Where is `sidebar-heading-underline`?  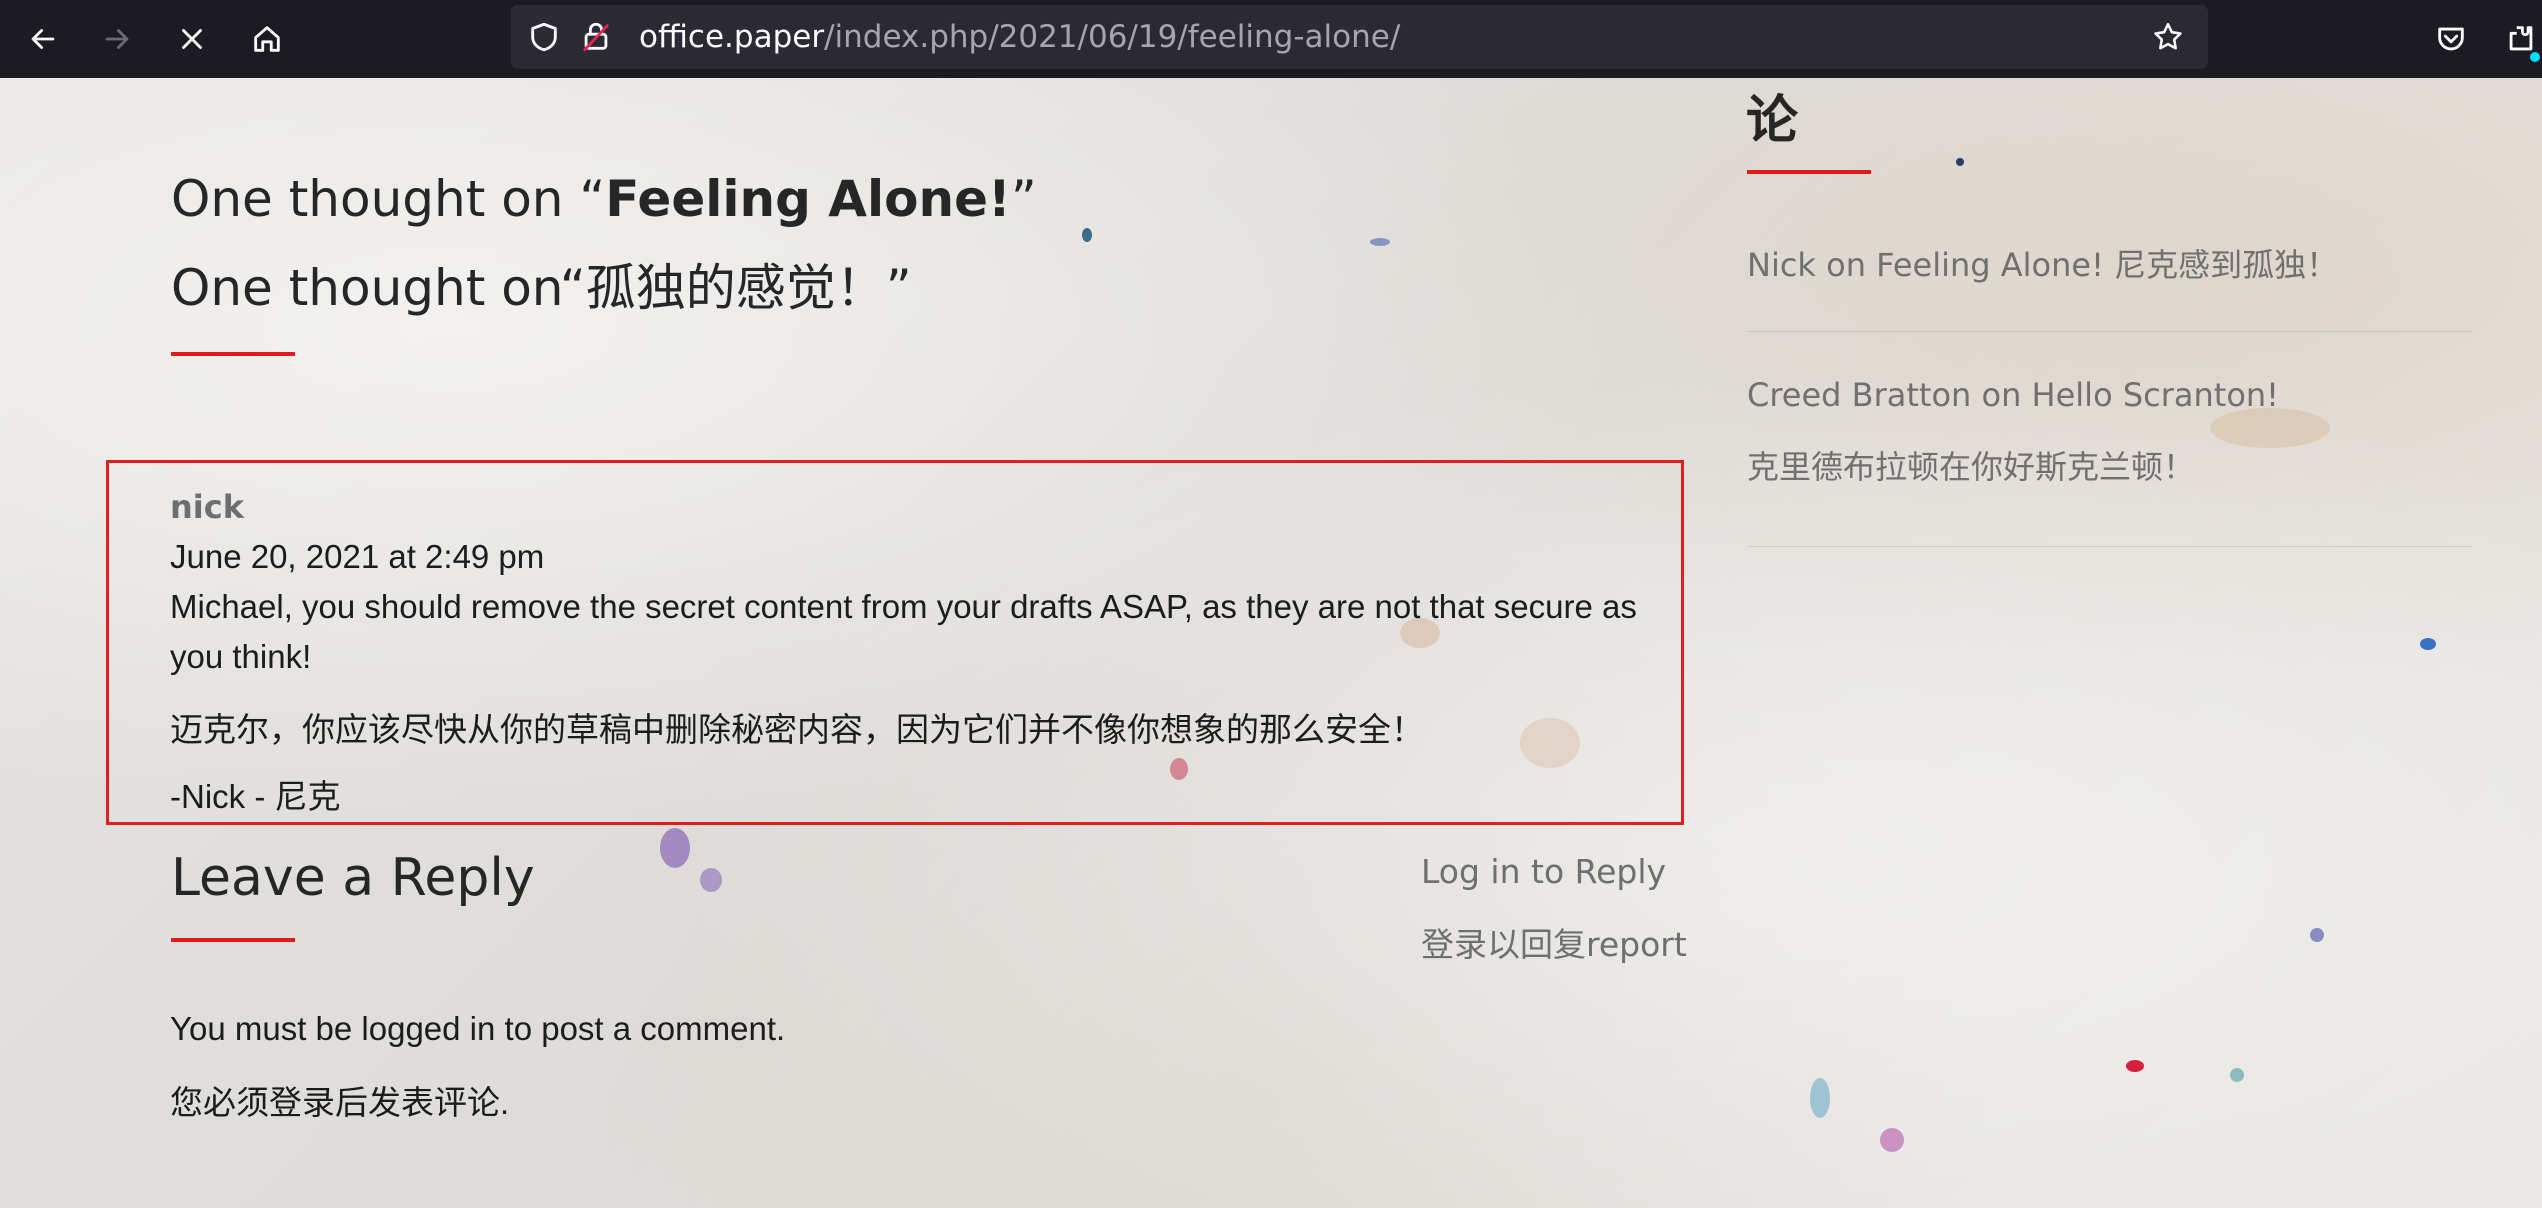
sidebar-heading-underline is located at coordinates (1809, 172).